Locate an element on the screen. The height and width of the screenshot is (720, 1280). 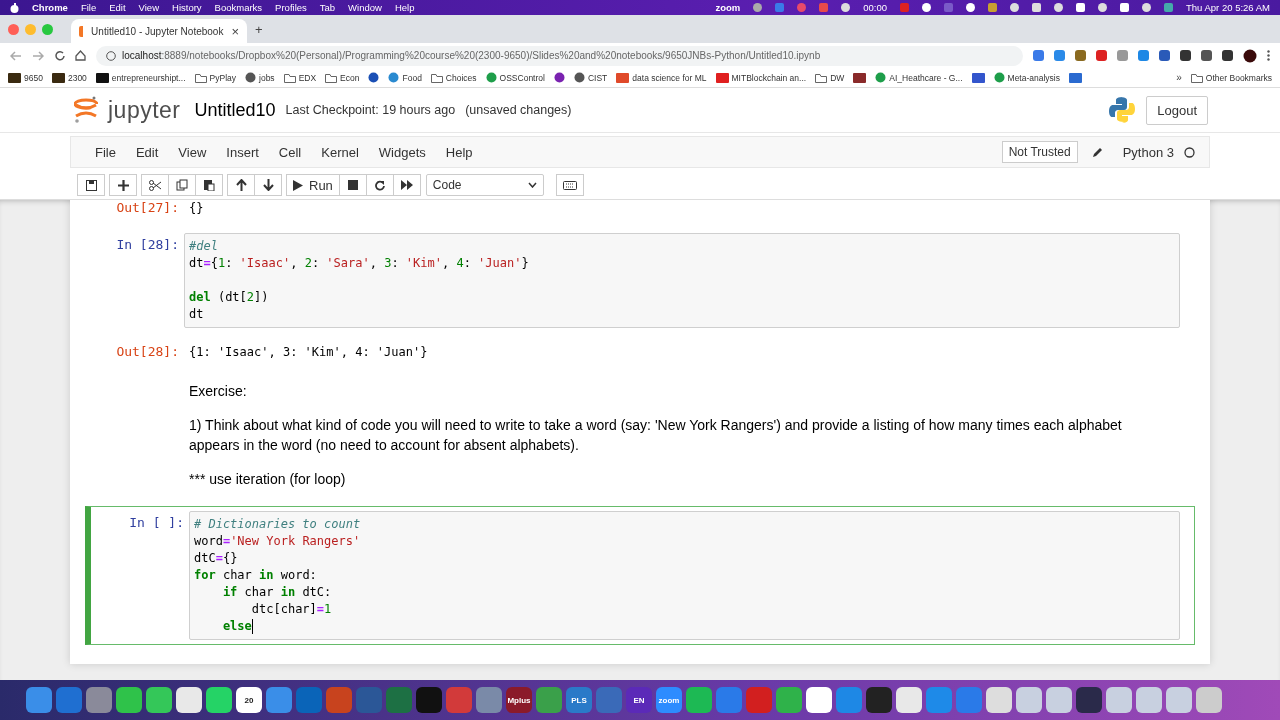
forward-icon is located at coordinates (38, 55).